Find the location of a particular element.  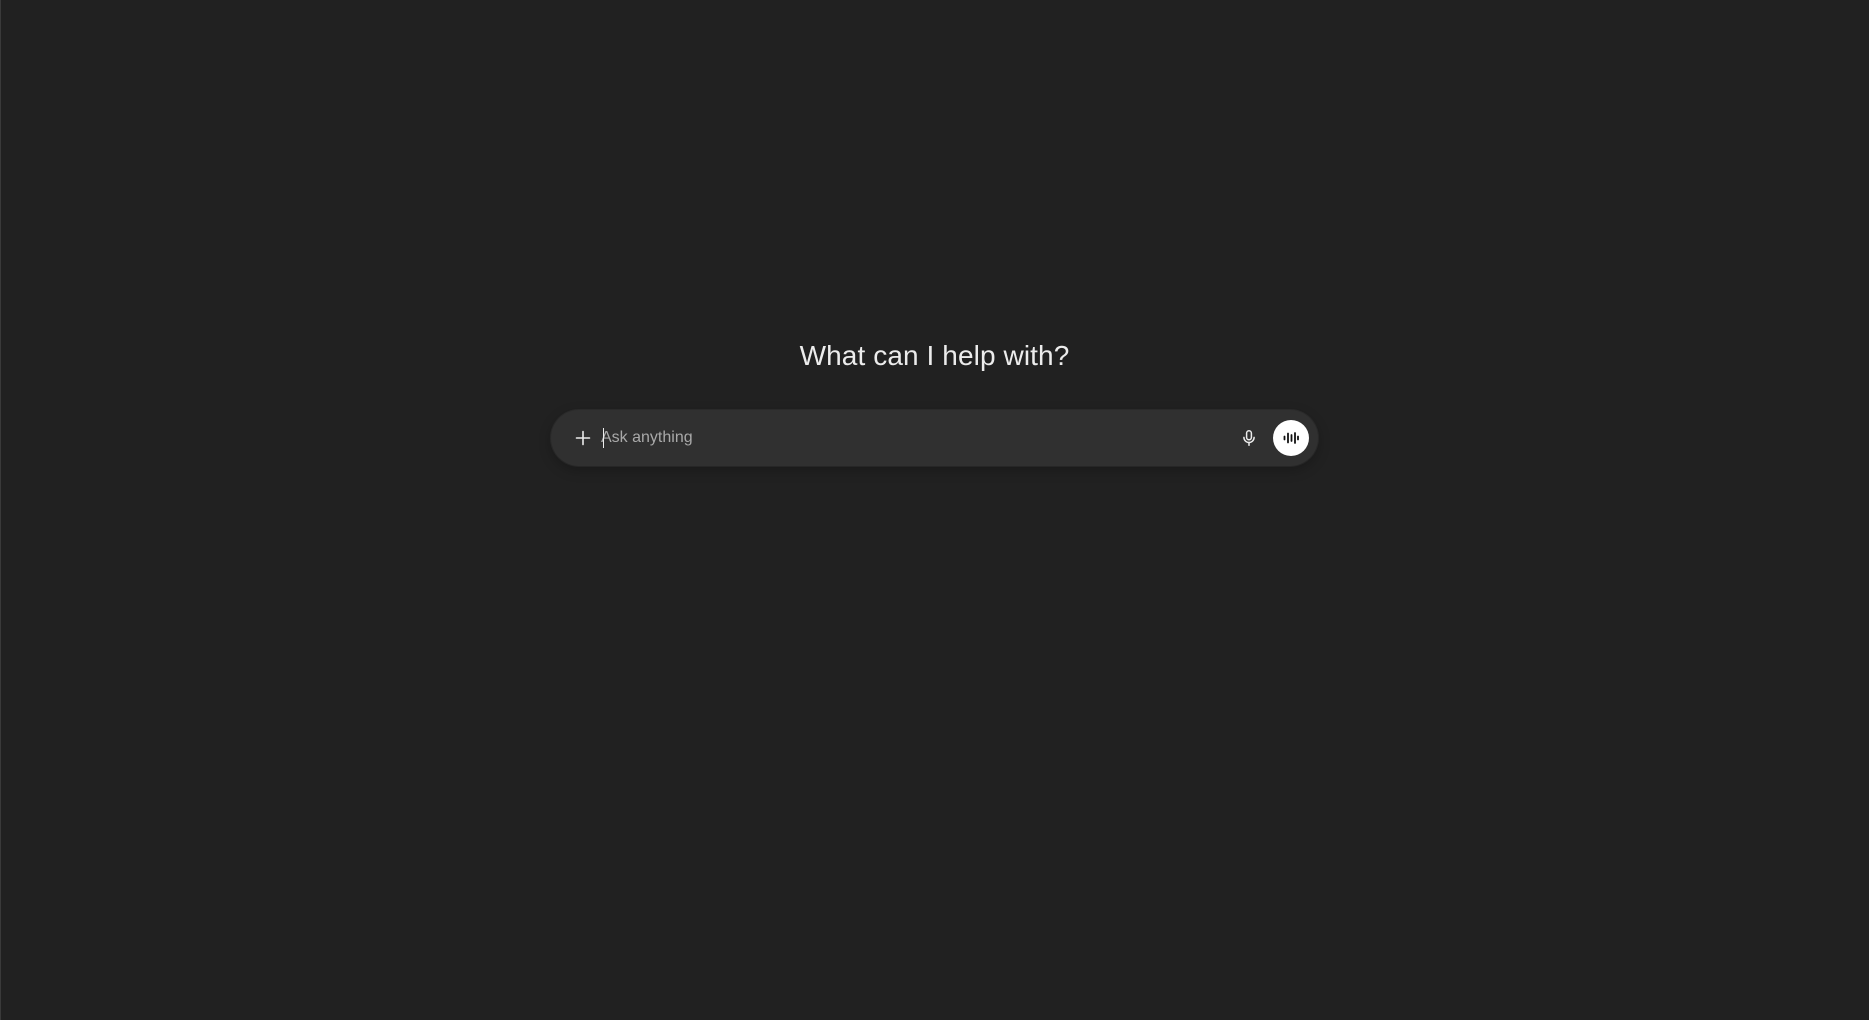

microphone-icon is located at coordinates (1249, 438).